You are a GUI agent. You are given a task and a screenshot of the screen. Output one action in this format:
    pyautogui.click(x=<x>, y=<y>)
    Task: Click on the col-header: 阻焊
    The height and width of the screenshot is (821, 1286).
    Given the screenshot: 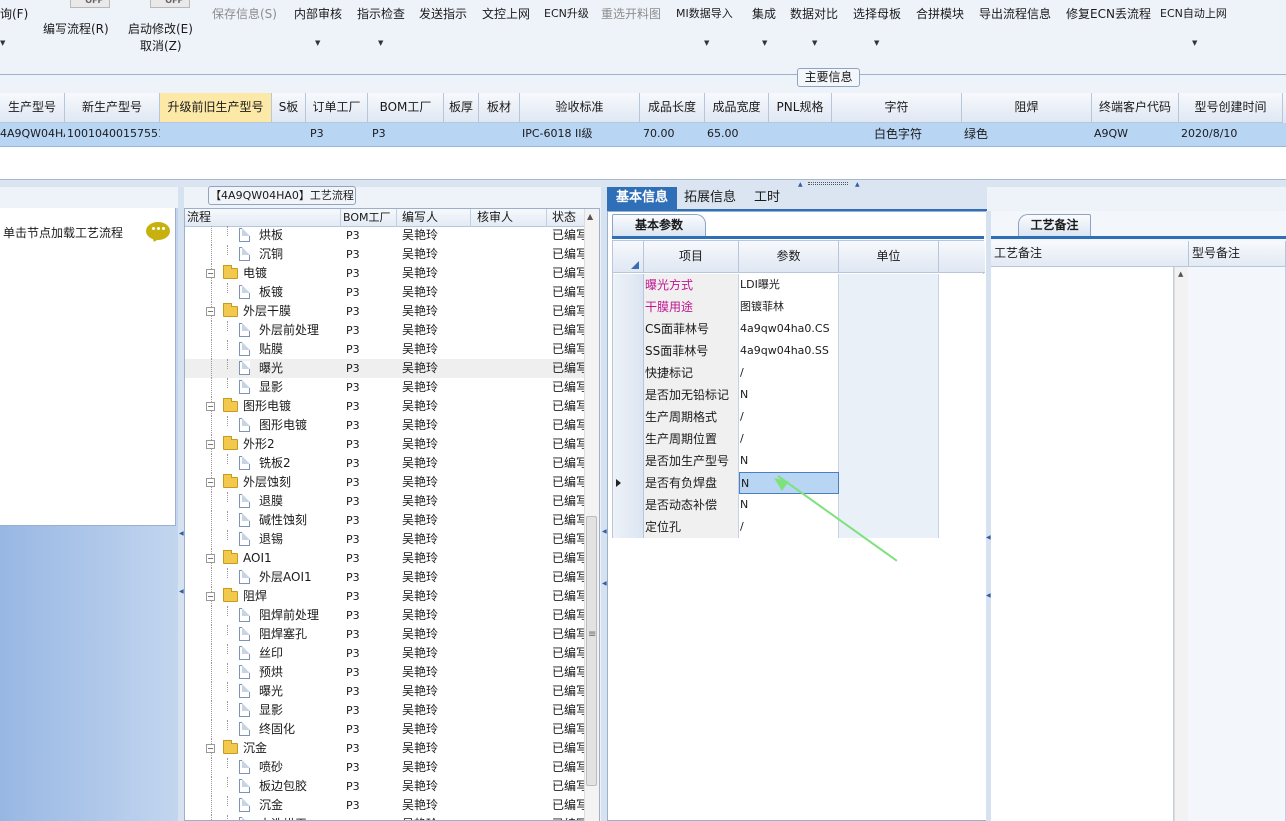 What is the action you would take?
    pyautogui.click(x=1027, y=108)
    